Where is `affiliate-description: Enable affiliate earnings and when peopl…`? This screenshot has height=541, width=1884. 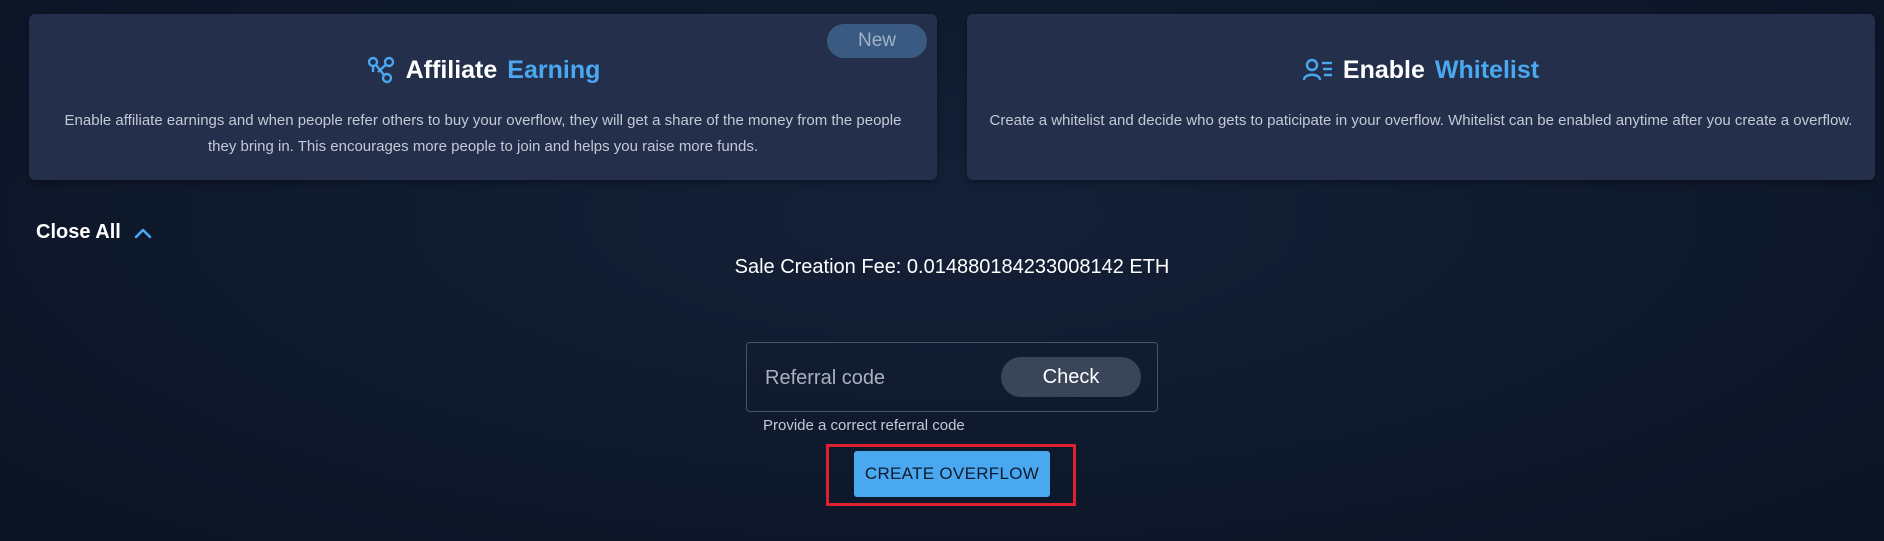 affiliate-description: Enable affiliate earnings and when peopl… is located at coordinates (483, 133).